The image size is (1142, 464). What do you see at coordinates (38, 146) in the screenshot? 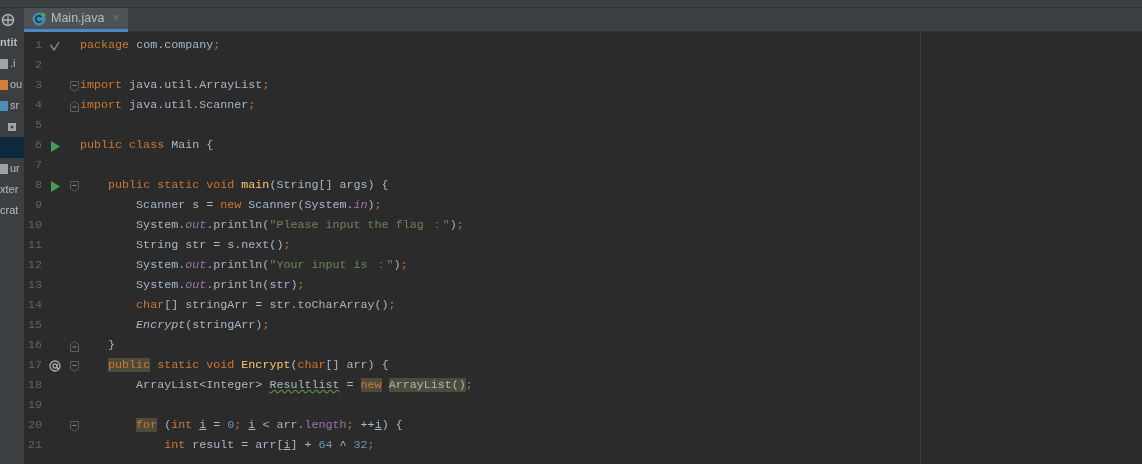
I see `line-number: 6` at bounding box center [38, 146].